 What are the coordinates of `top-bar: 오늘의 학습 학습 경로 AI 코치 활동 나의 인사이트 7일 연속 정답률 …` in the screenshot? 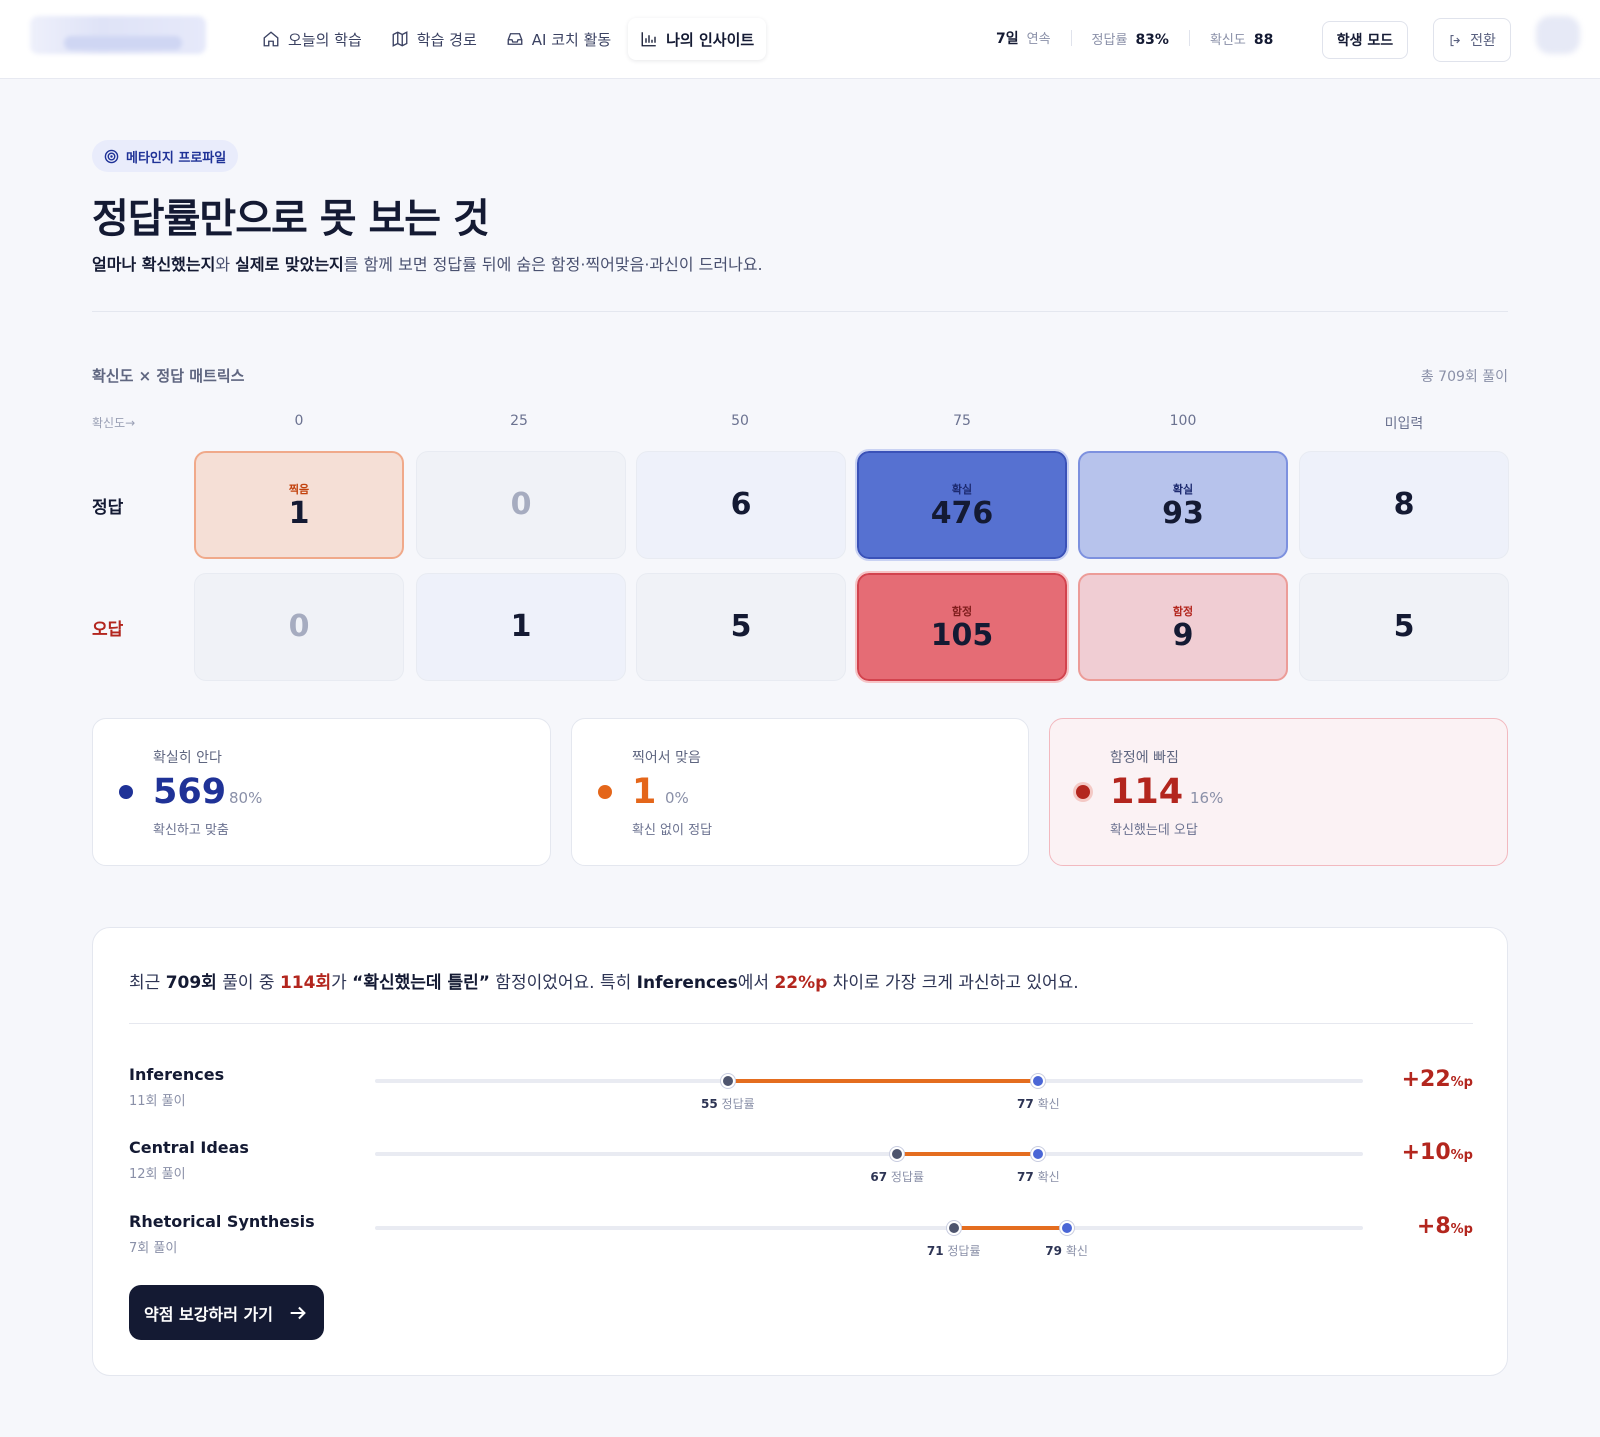 It's located at (800, 39).